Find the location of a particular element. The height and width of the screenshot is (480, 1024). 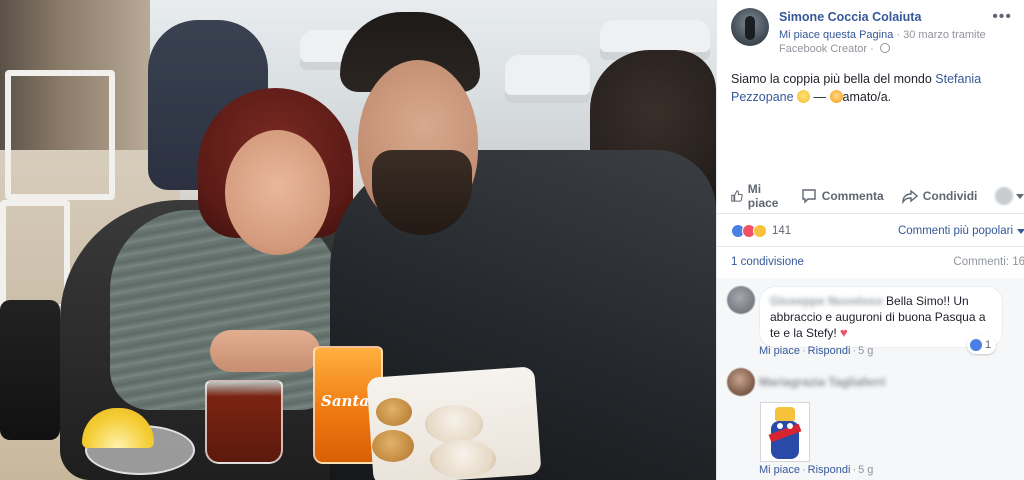

blush-emoji-icon is located at coordinates (836, 96).